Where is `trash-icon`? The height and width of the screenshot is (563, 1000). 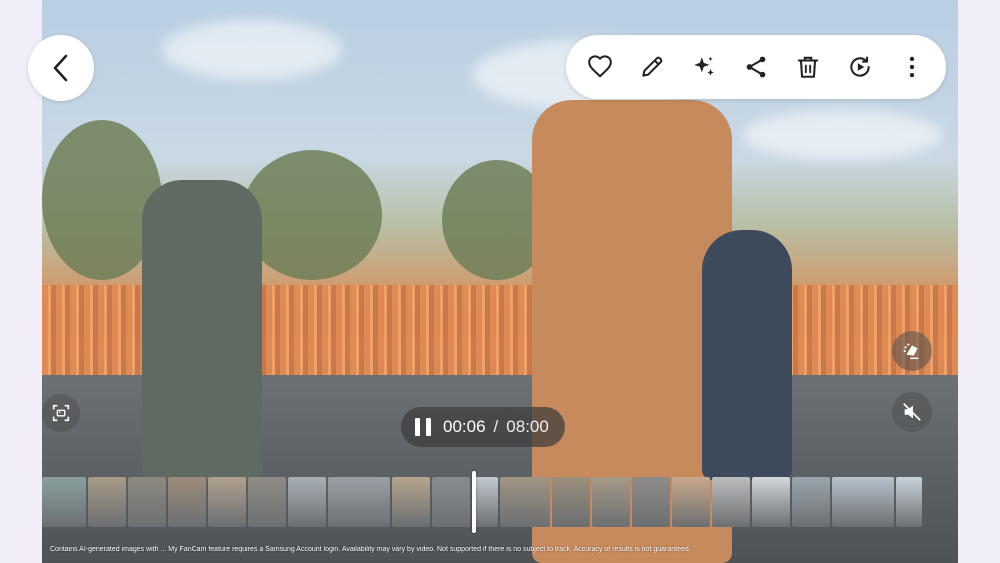 trash-icon is located at coordinates (808, 67).